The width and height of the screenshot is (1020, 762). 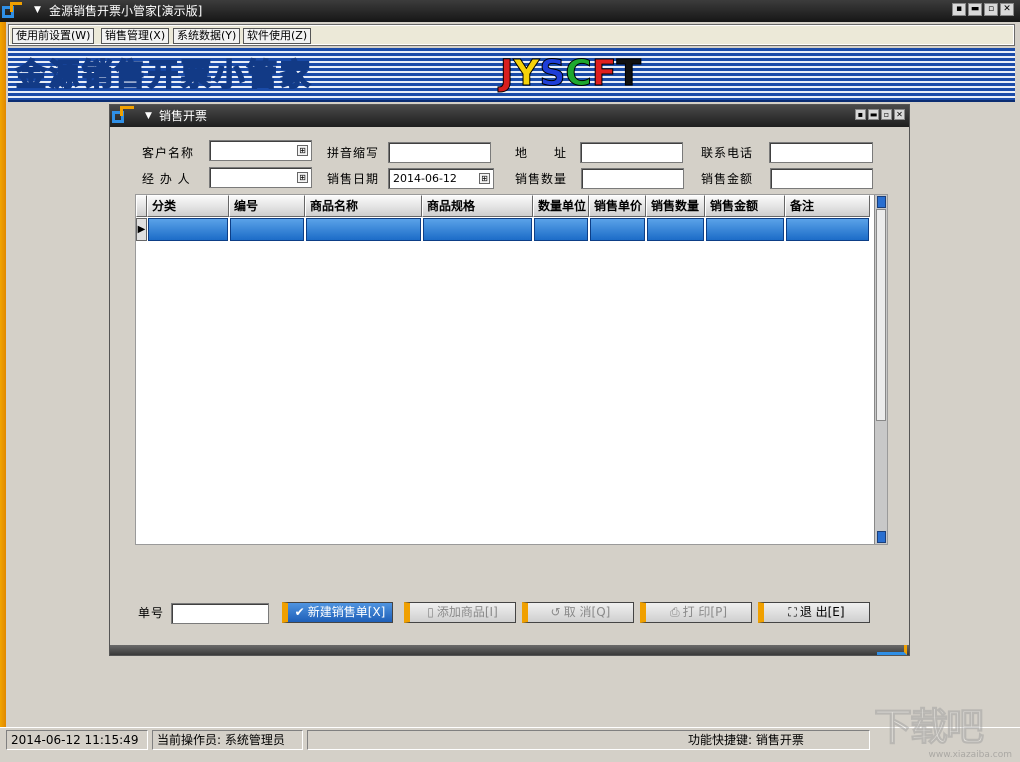 I want to click on sale-amount-label: 销售金额, so click(x=727, y=179).